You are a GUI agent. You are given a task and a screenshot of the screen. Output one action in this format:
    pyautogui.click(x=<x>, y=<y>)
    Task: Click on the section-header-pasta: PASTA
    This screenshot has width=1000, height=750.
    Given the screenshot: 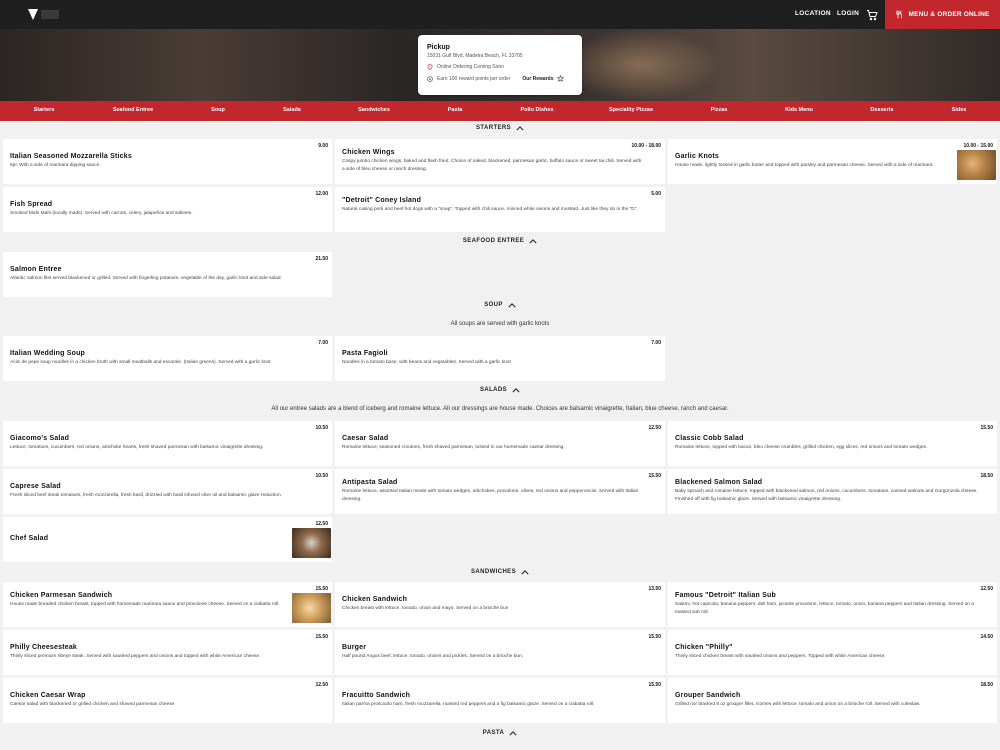 What is the action you would take?
    pyautogui.click(x=500, y=733)
    